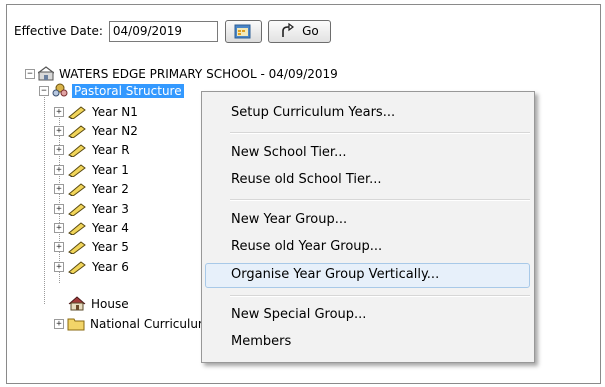 Image resolution: width=605 pixels, height=387 pixels. What do you see at coordinates (110, 266) in the screenshot?
I see `tree-node-label: Year 6` at bounding box center [110, 266].